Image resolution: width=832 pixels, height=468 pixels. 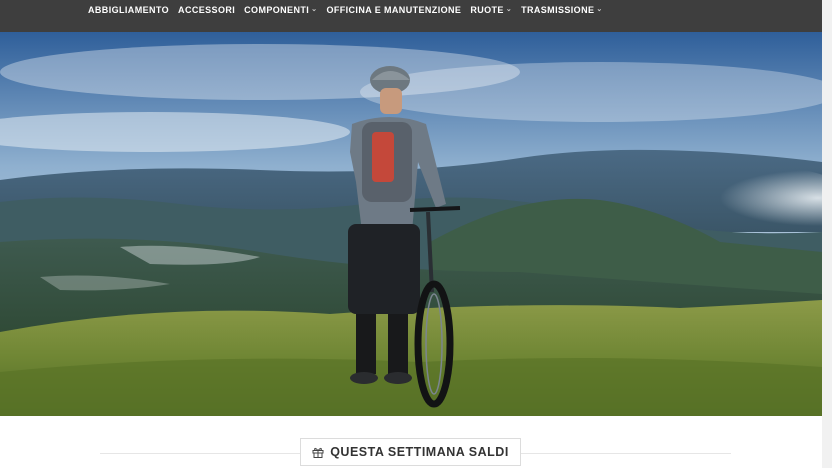 I want to click on nav-item-label: RUOTE, so click(x=487, y=10).